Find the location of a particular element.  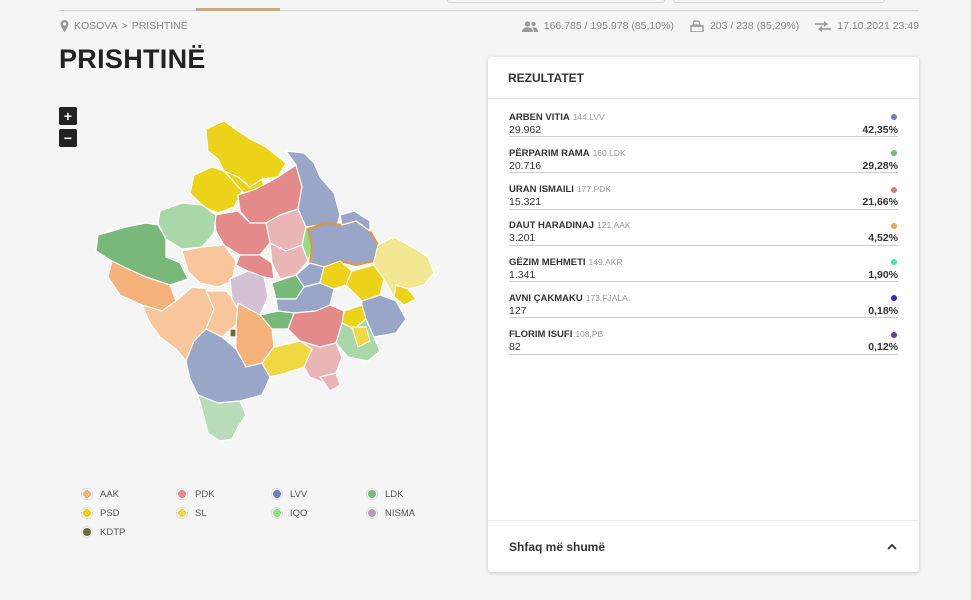

legend-item-kdtp: KDTP is located at coordinates (129, 532).